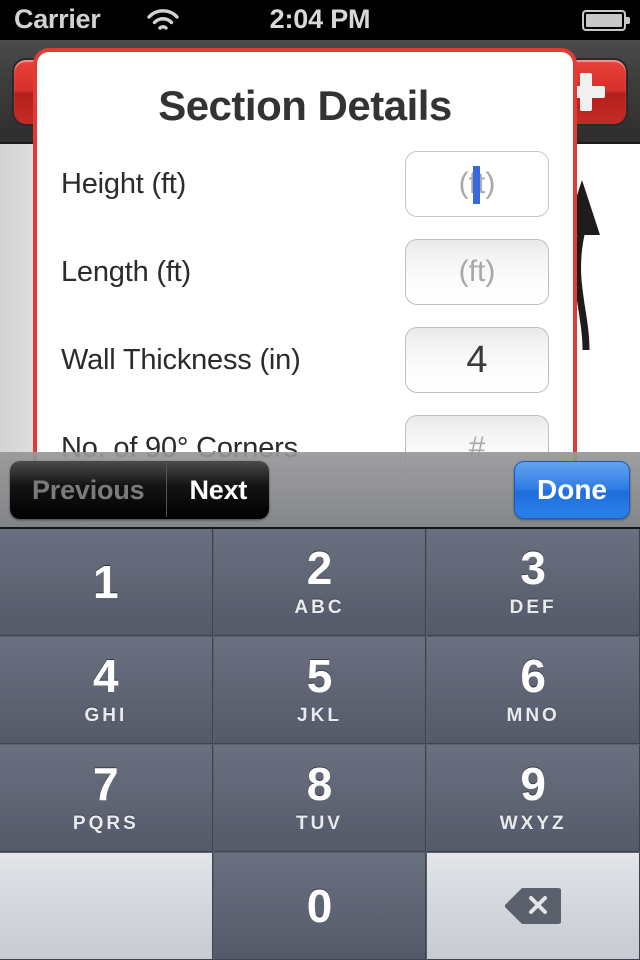 The width and height of the screenshot is (640, 960). I want to click on height-input: (ft), so click(477, 184).